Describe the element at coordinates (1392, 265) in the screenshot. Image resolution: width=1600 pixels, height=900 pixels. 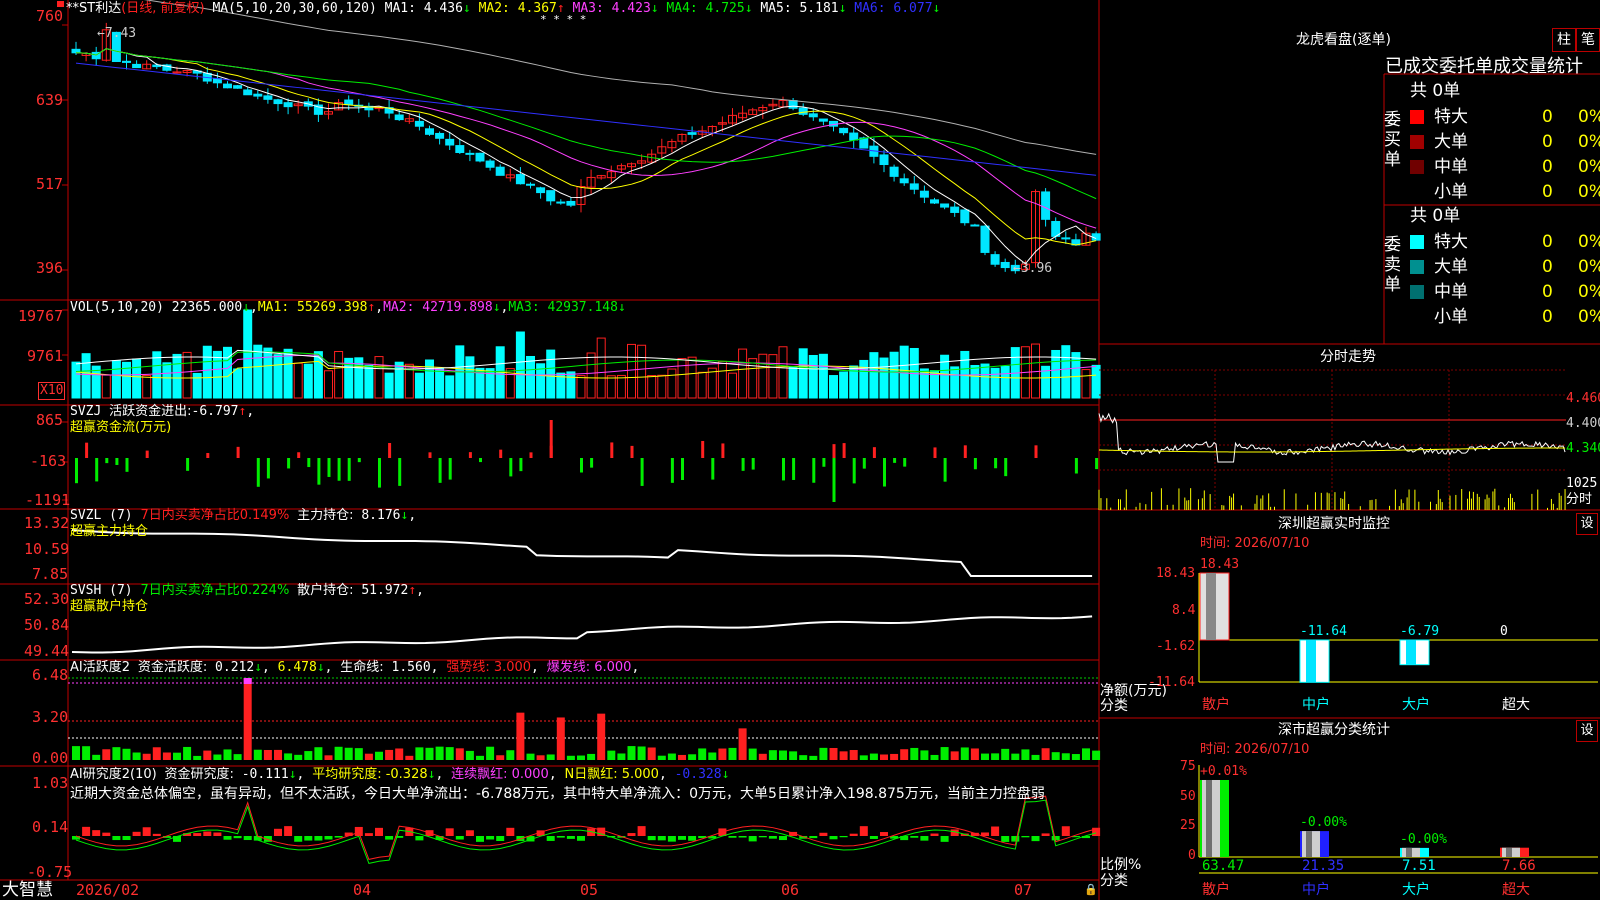
I see `sell-side-label: 委卖单` at that location.